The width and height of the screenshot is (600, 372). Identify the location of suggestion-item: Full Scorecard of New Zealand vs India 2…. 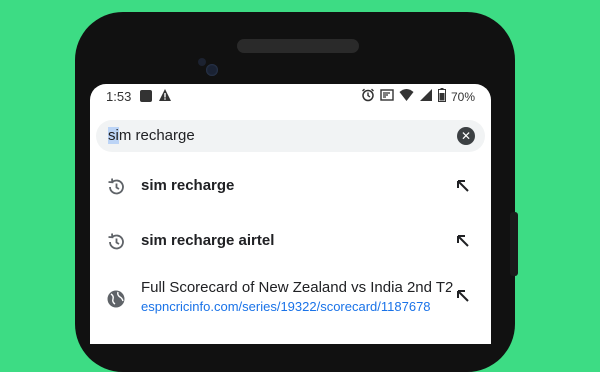
(290, 299).